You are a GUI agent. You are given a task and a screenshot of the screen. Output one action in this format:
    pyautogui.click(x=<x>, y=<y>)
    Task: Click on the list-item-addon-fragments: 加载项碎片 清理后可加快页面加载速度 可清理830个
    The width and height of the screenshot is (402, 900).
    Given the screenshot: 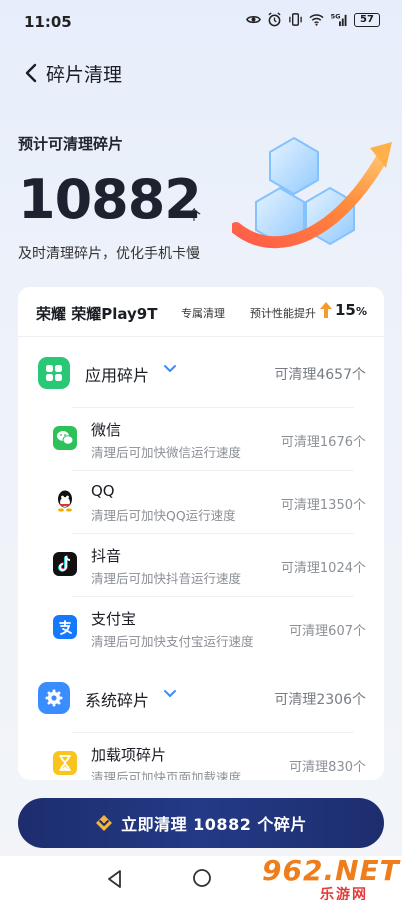 What is the action you would take?
    pyautogui.click(x=201, y=756)
    